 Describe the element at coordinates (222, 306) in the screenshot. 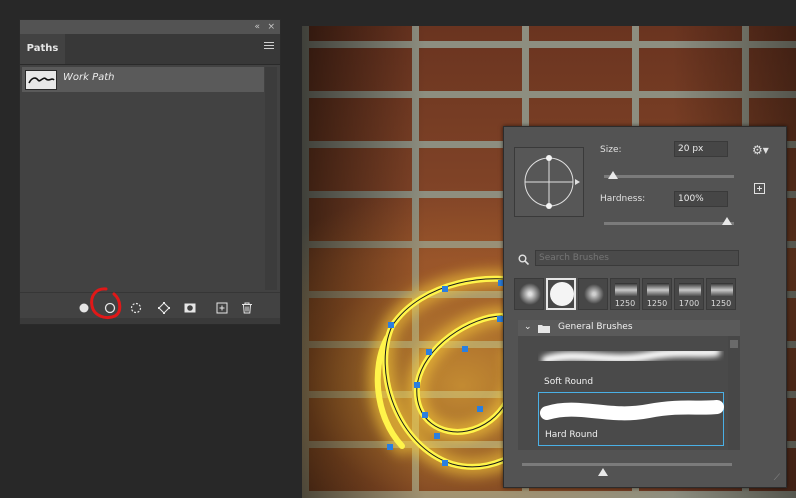

I see `new-path-icon` at that location.